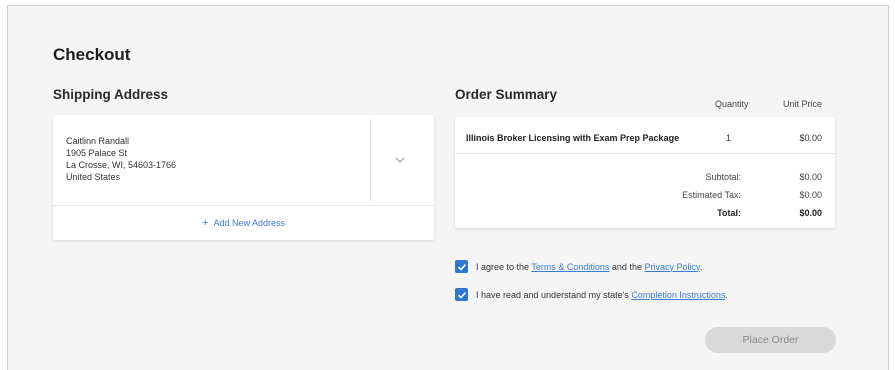 The image size is (895, 370). What do you see at coordinates (92, 54) in the screenshot?
I see `page-title: Checkout` at bounding box center [92, 54].